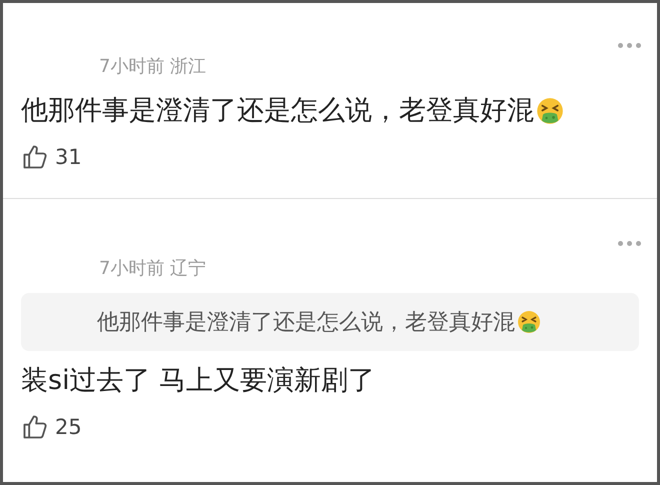  What do you see at coordinates (277, 111) in the screenshot?
I see `comment-text: 他那件事是澄清了还是怎么说，老登真好混` at bounding box center [277, 111].